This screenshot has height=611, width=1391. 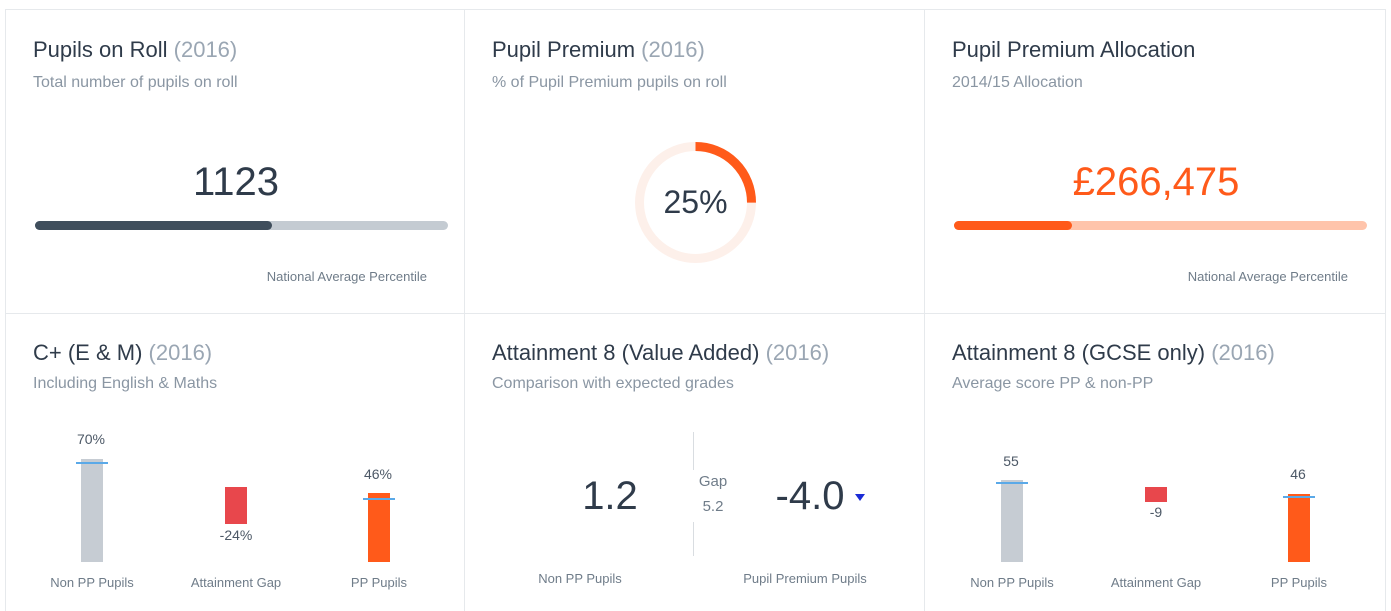 What do you see at coordinates (1053, 383) in the screenshot?
I see `card-subtitle: Average score PP & non-PP` at bounding box center [1053, 383].